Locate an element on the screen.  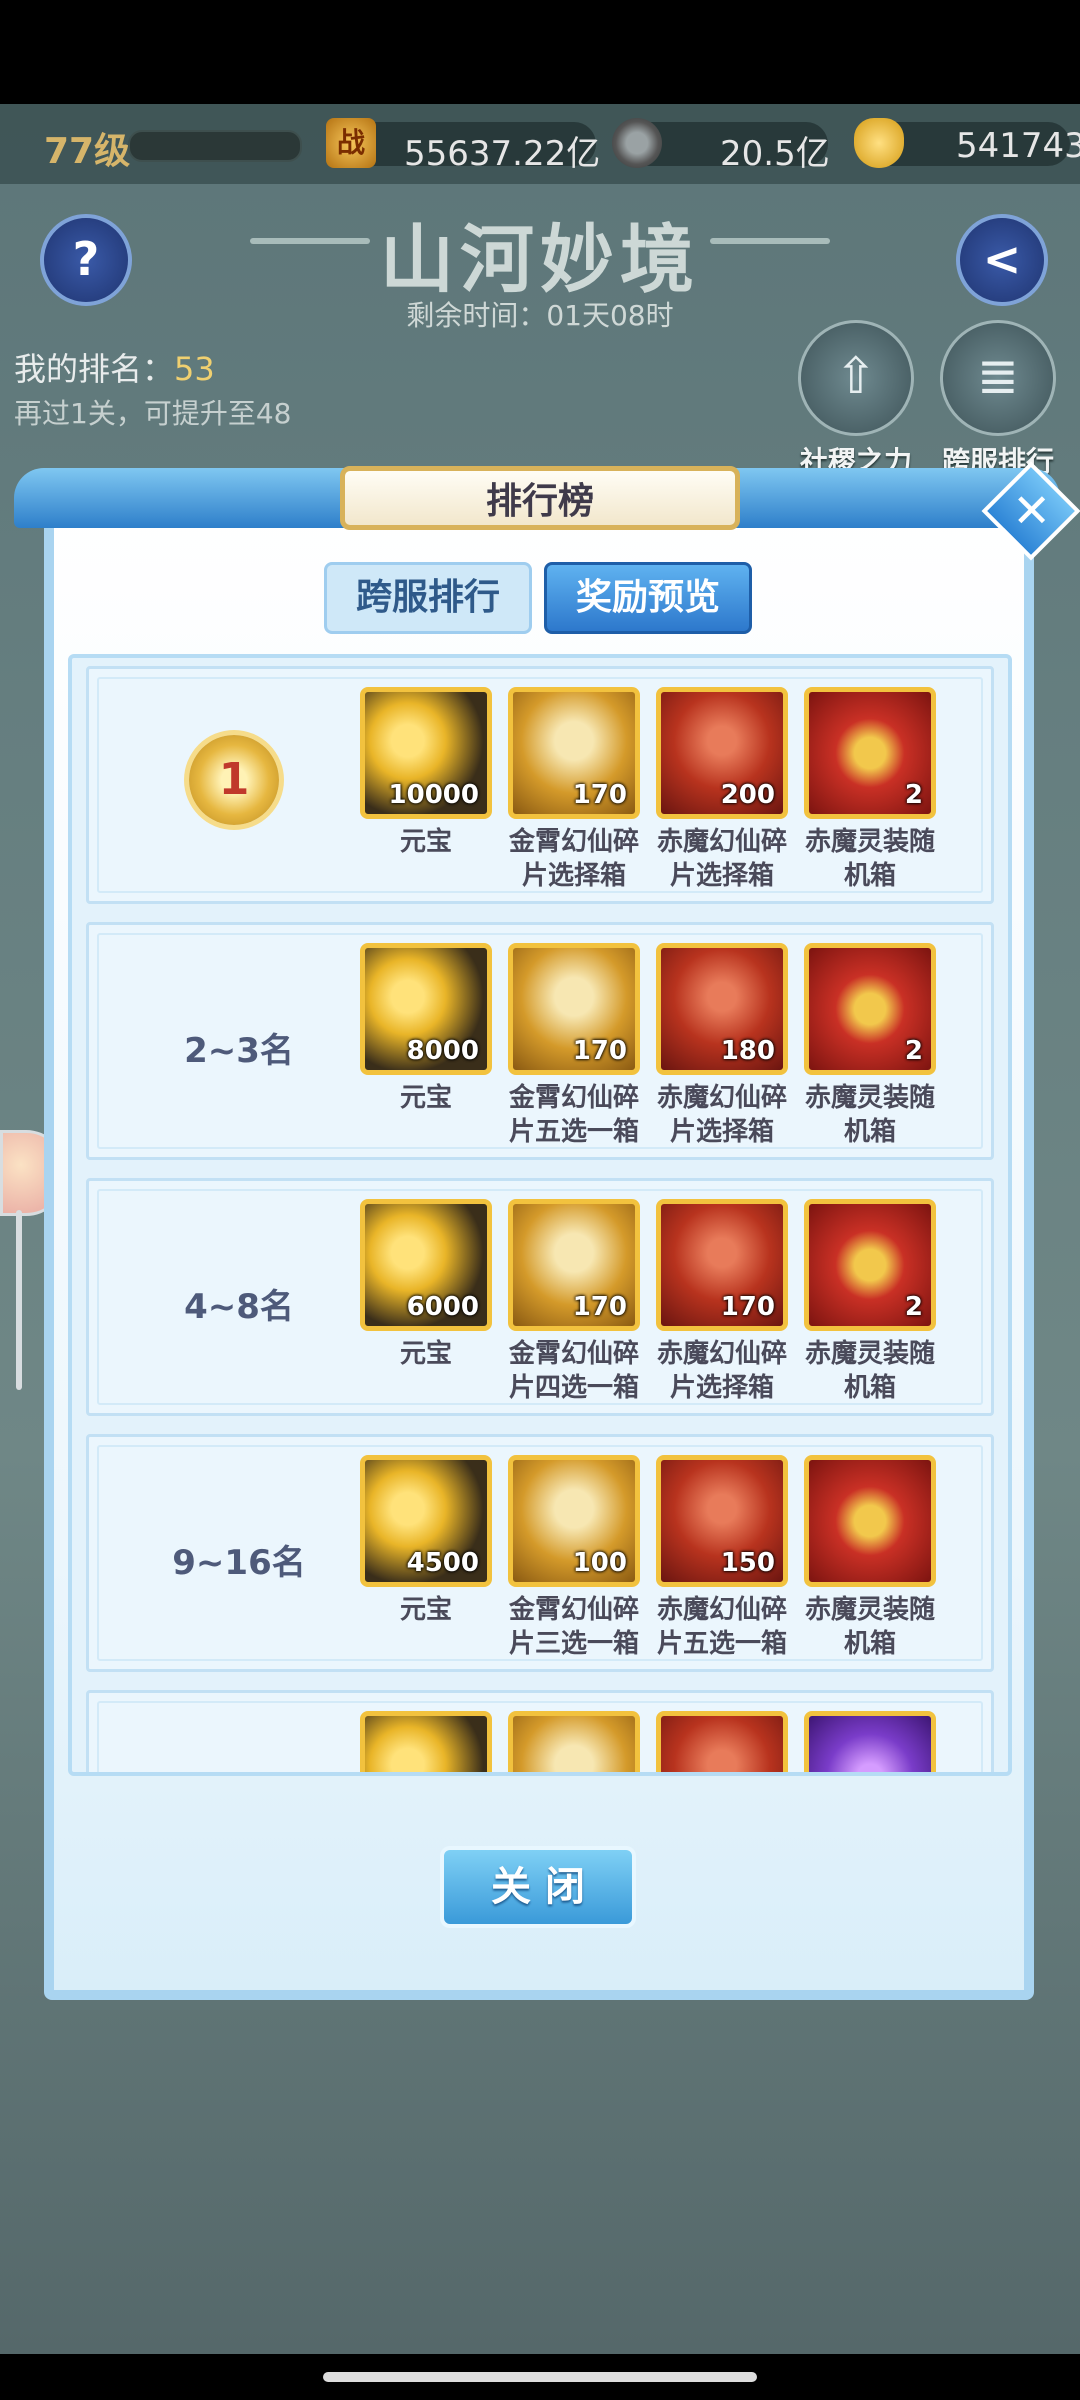
item-count: 150 is located at coordinates (747, 1563).